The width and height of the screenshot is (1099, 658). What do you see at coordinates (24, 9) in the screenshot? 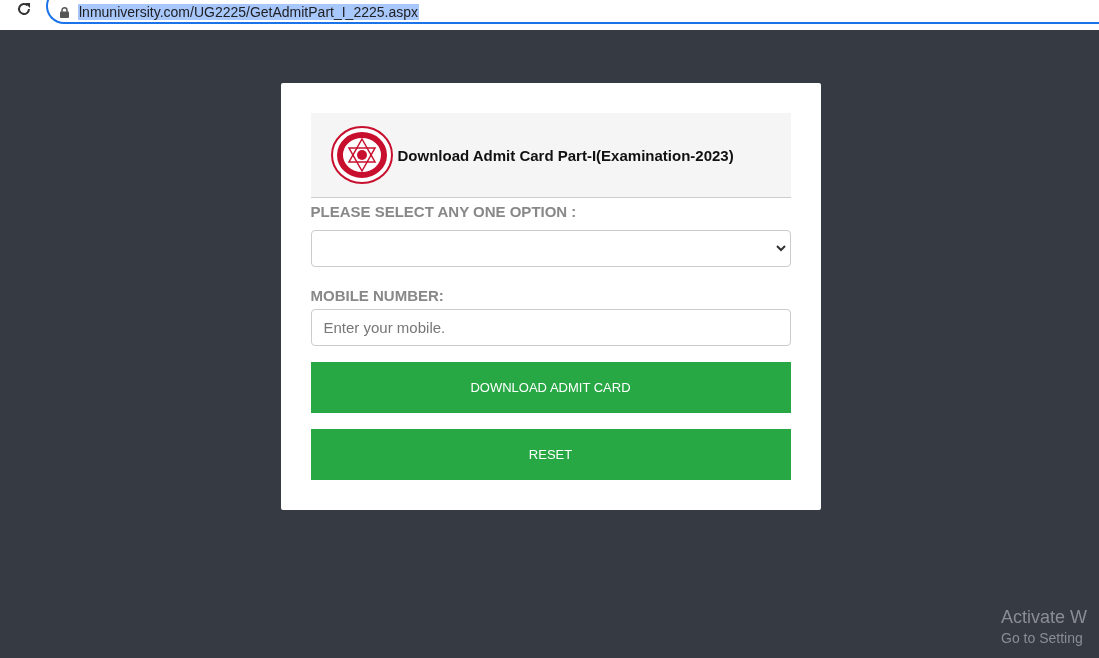
I see `reload-icon` at bounding box center [24, 9].